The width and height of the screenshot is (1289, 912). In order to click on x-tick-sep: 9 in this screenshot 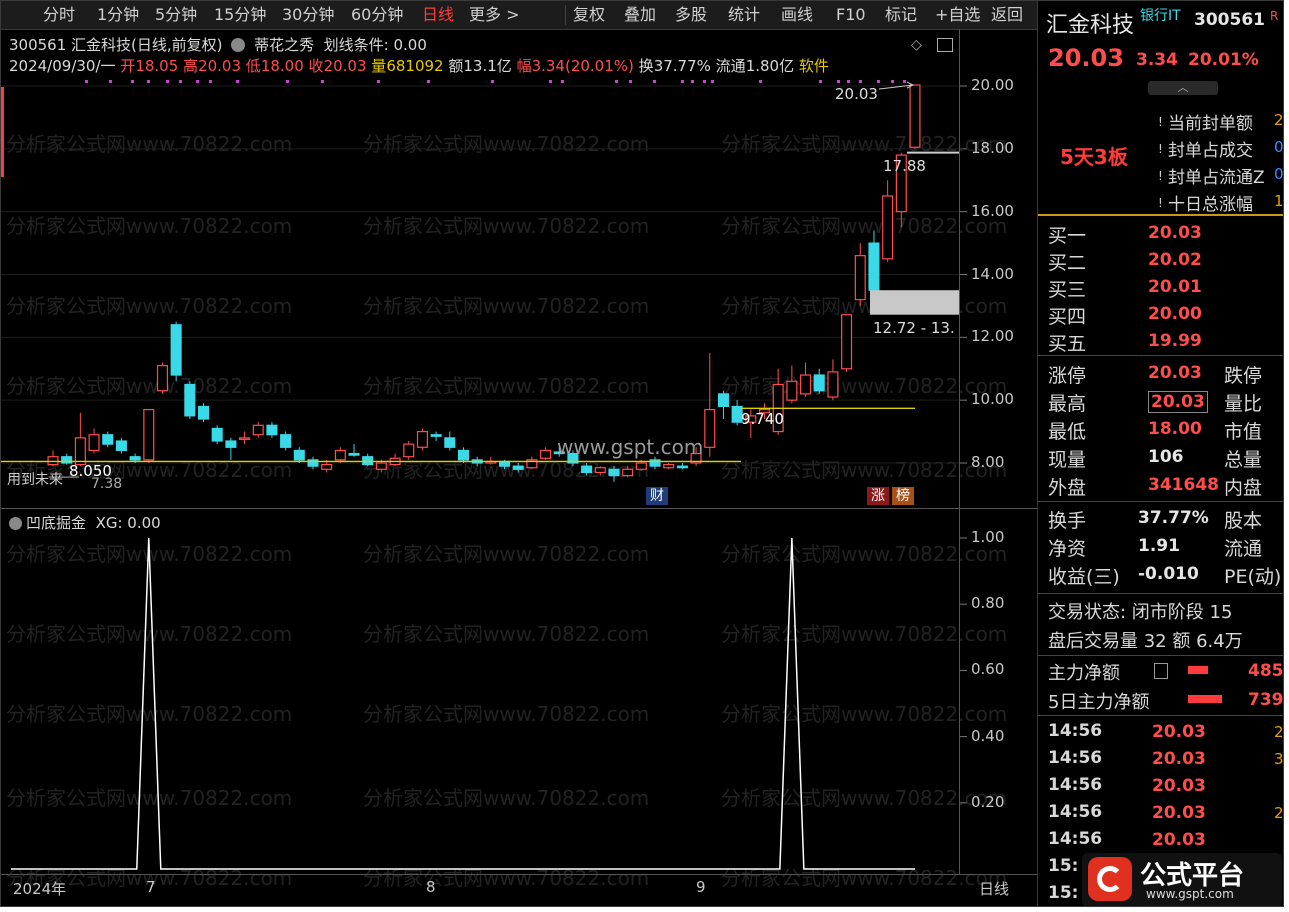, I will do `click(701, 887)`.